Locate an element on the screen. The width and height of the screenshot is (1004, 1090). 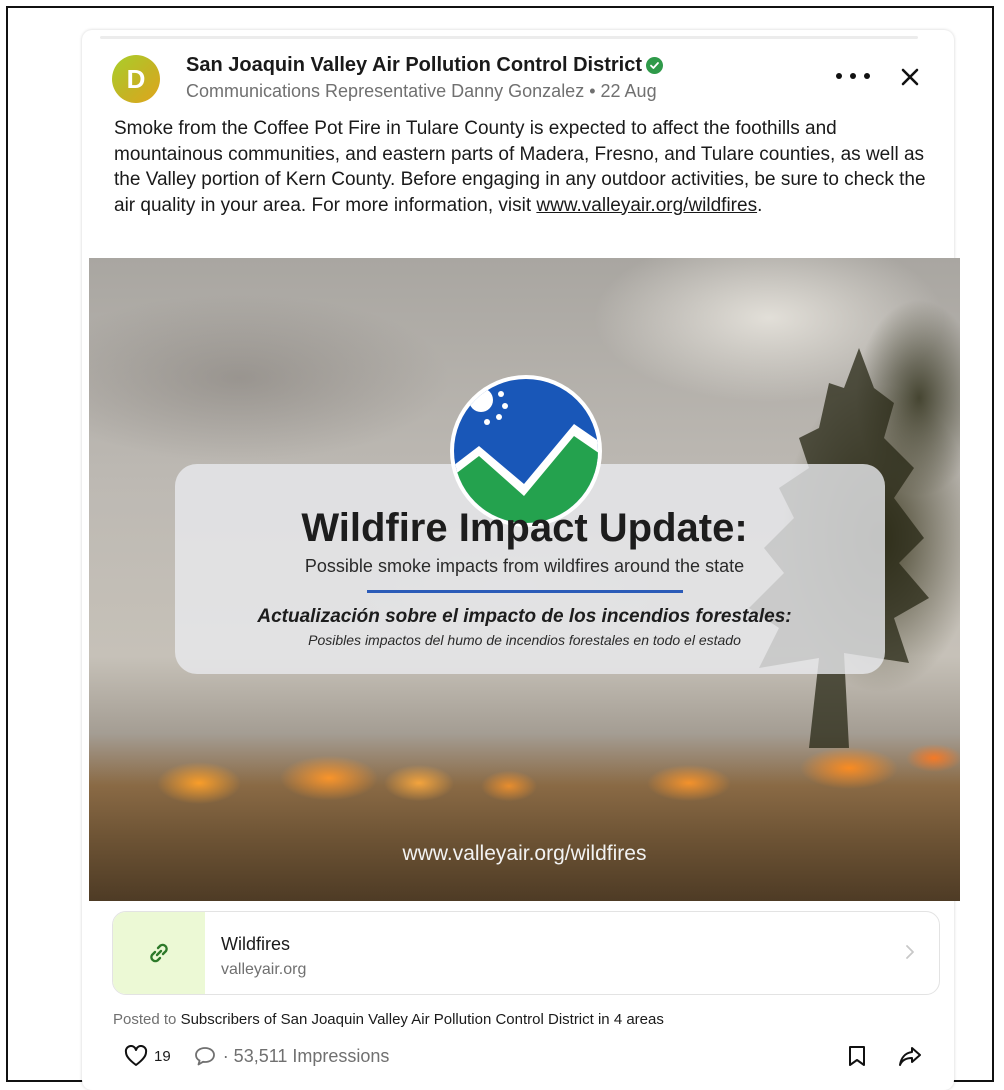
verified-badge-icon is located at coordinates (654, 65).